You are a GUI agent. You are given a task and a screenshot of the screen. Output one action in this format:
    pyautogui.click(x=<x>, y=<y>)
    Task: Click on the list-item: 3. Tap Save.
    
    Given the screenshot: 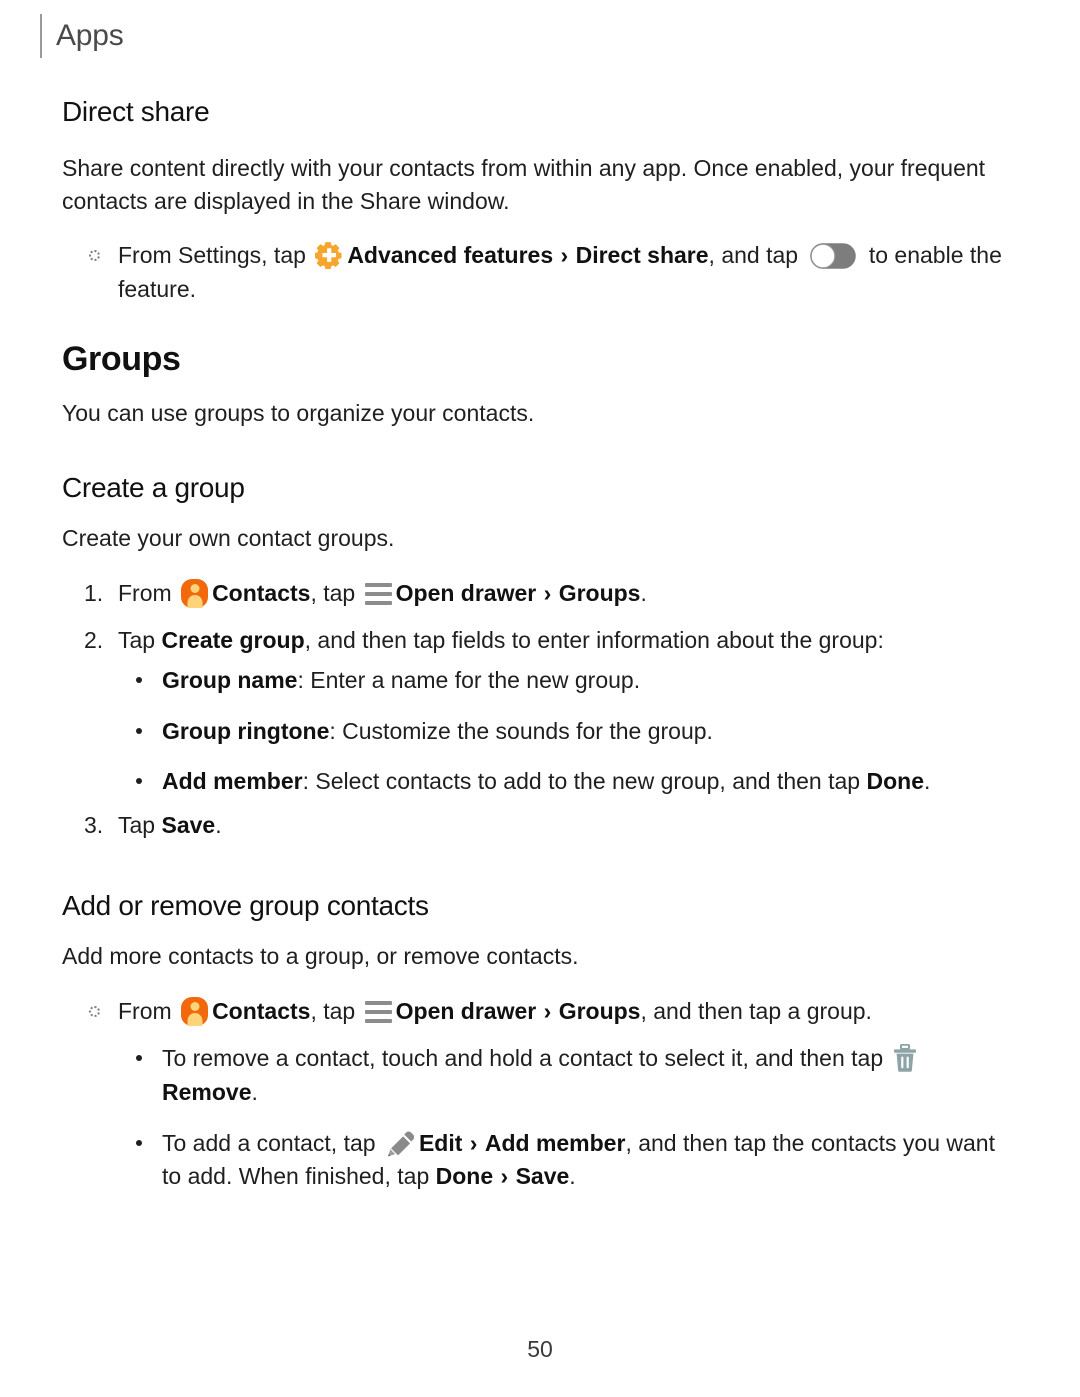 What is the action you would take?
    pyautogui.click(x=533, y=826)
    